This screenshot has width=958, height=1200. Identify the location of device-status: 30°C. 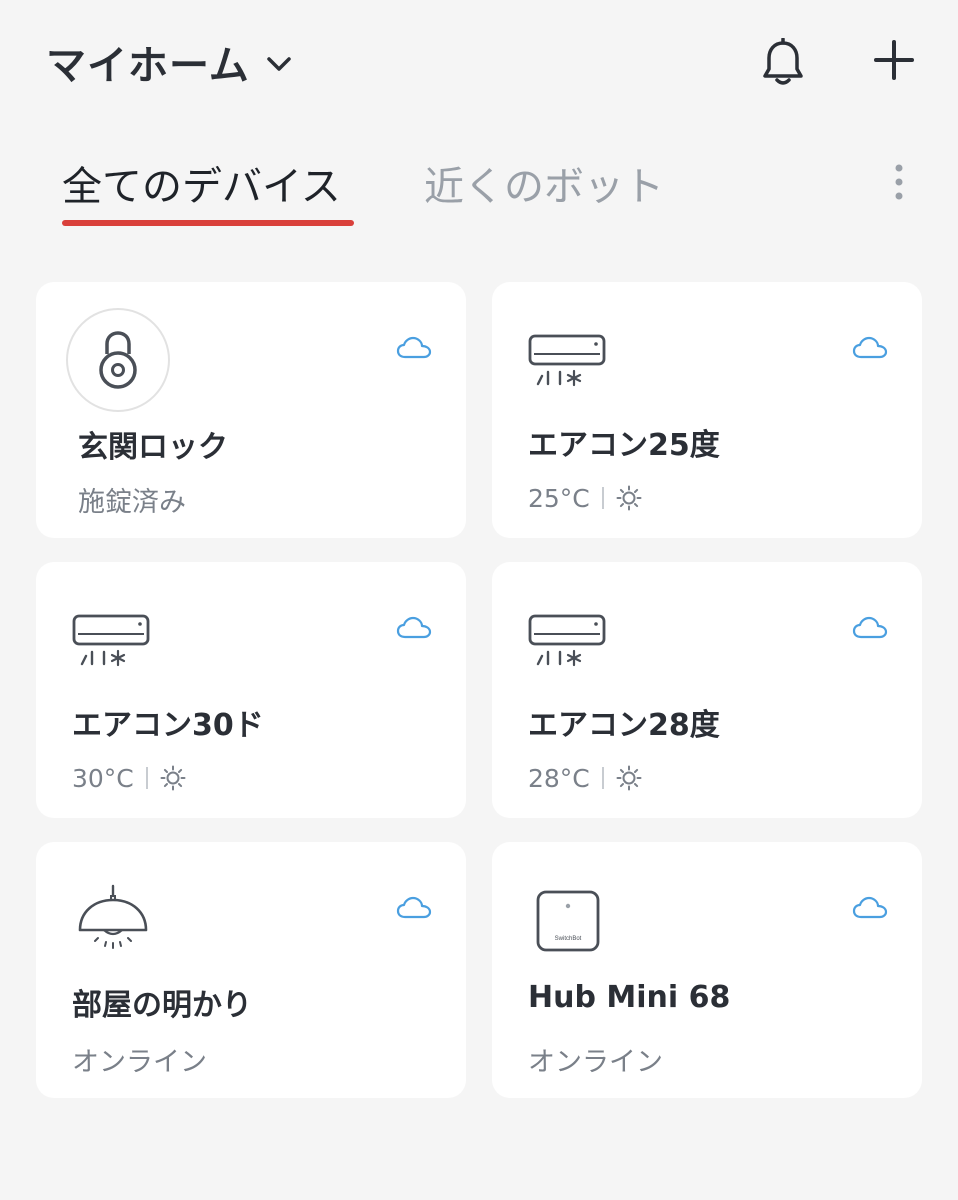
(129, 778).